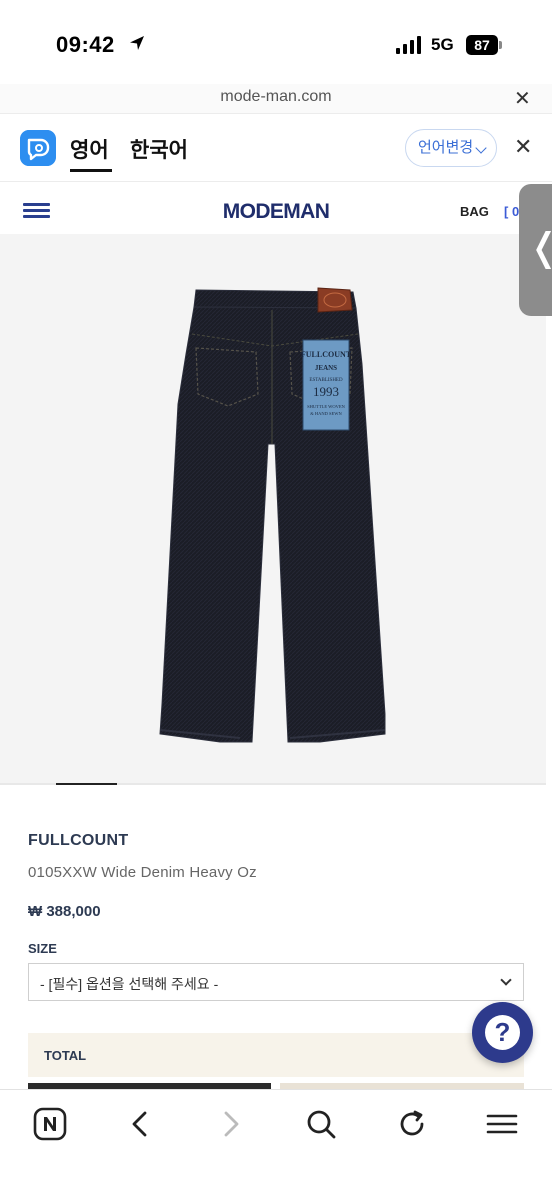  I want to click on status-time: 09:42, so click(85, 44).